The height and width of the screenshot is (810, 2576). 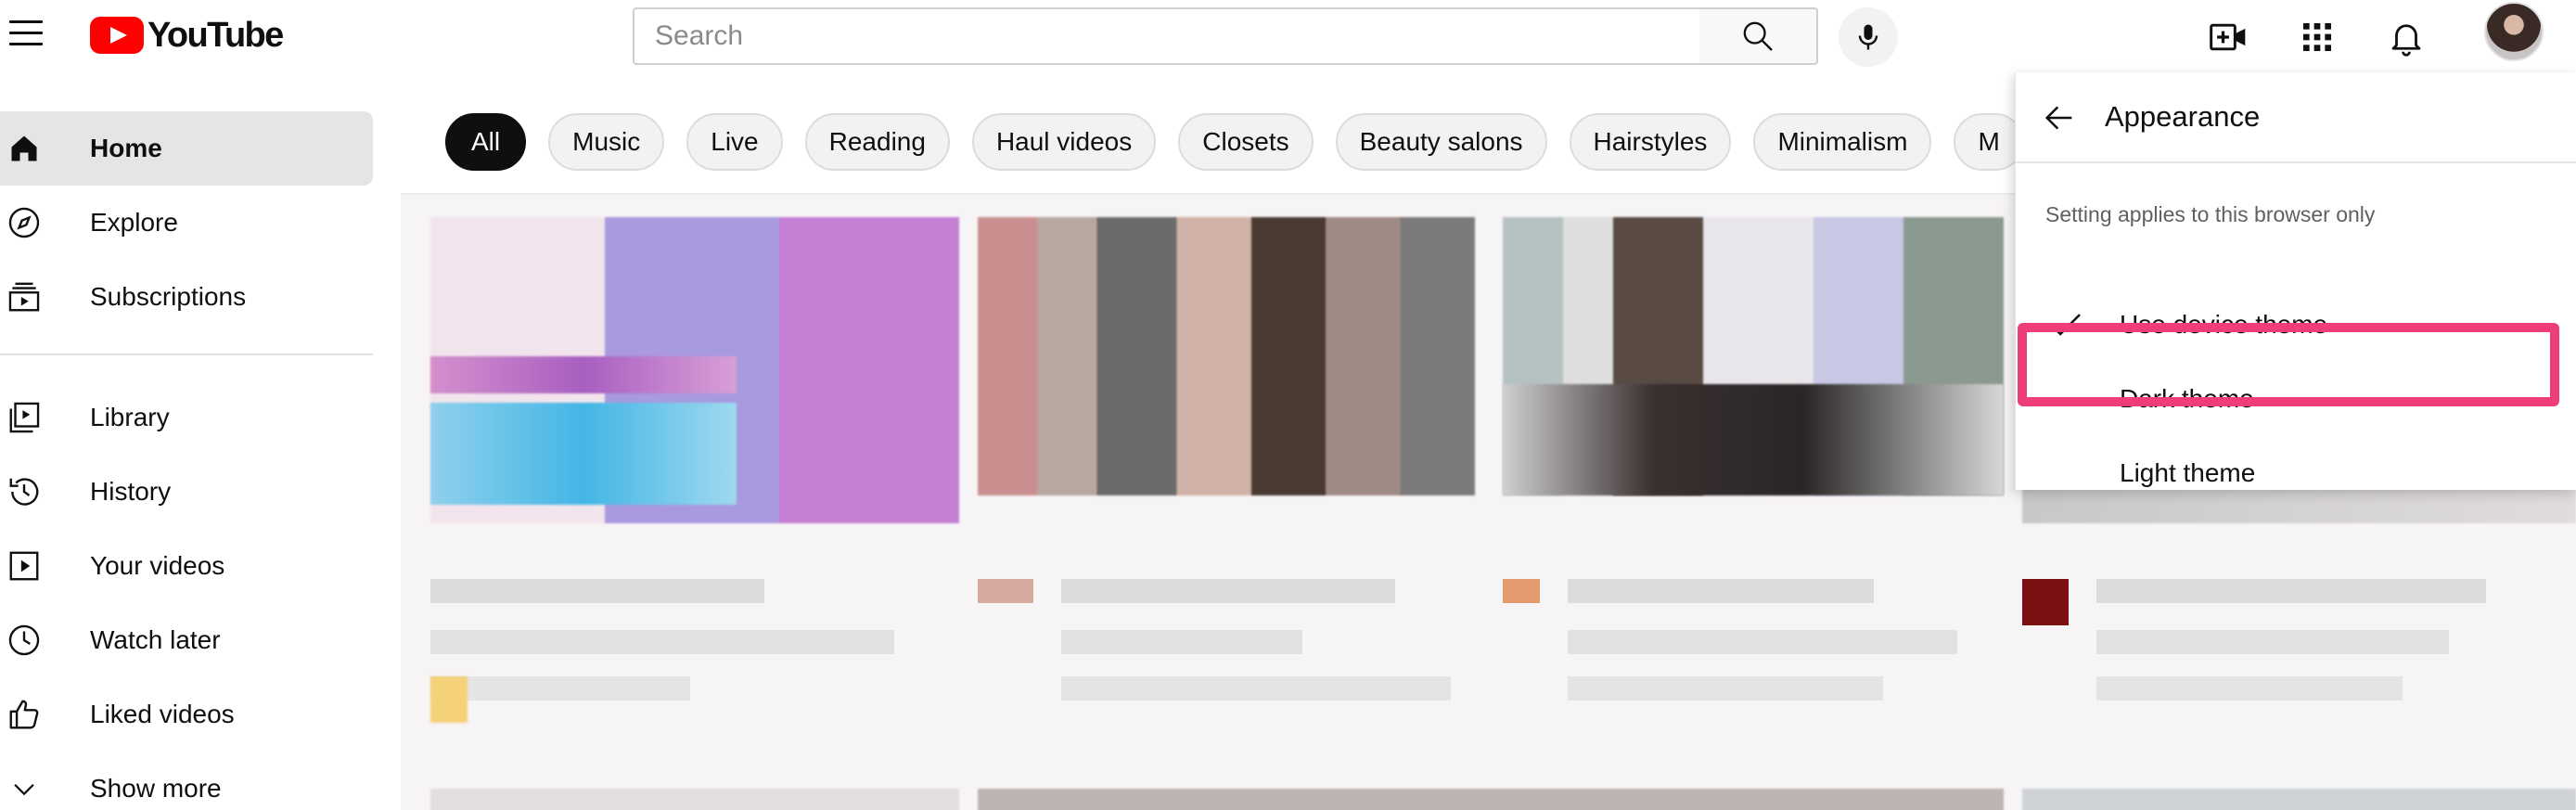 I want to click on youtube-logo: YouTube, so click(x=187, y=35).